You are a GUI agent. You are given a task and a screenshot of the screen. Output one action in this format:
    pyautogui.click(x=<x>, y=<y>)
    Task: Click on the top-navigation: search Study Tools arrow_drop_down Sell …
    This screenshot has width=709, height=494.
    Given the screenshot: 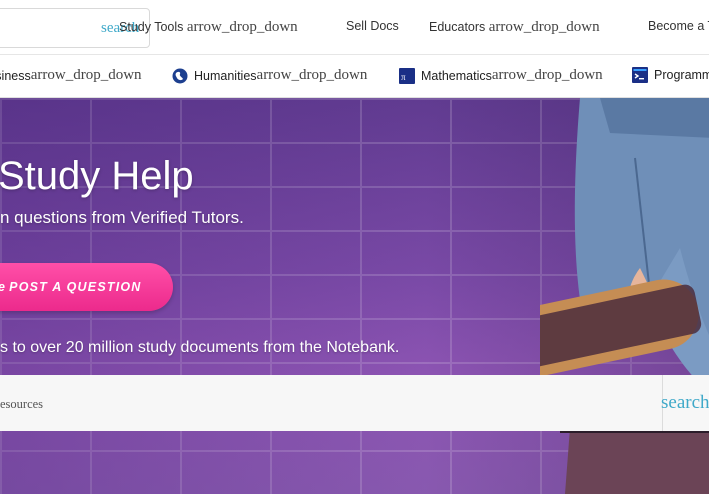 What is the action you would take?
    pyautogui.click(x=354, y=27)
    